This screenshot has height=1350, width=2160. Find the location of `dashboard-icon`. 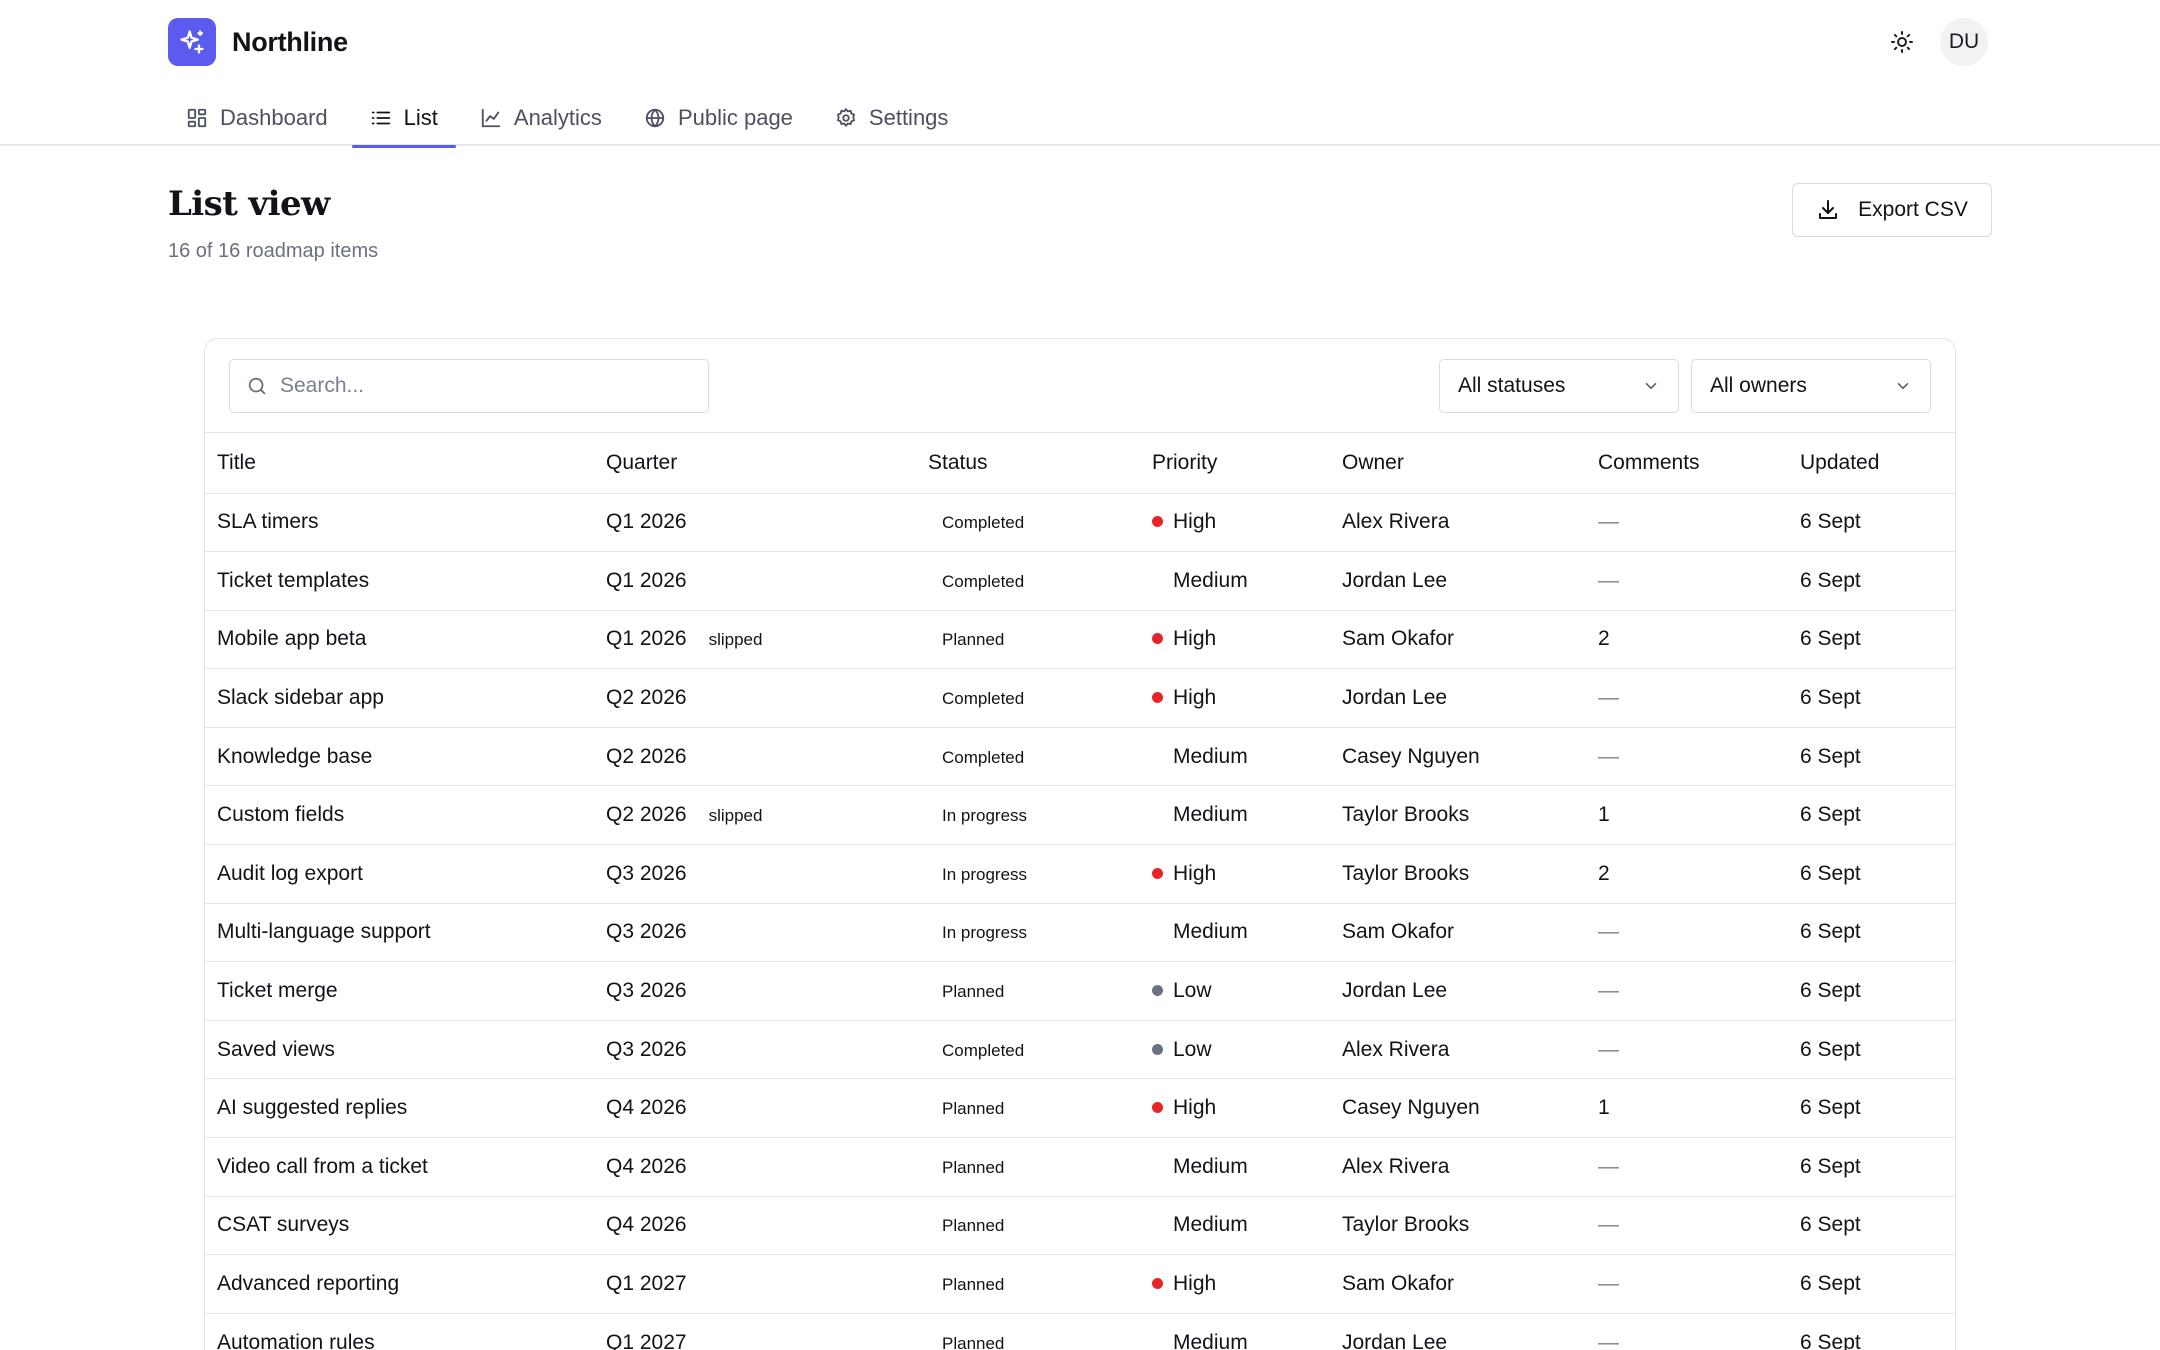

dashboard-icon is located at coordinates (197, 118).